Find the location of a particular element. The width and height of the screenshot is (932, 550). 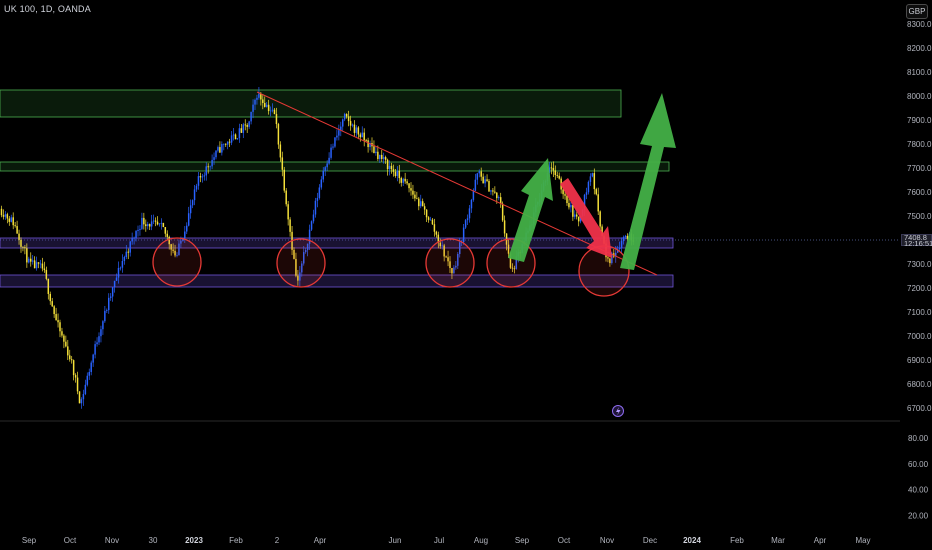

support-zone-lower is located at coordinates (337, 281).